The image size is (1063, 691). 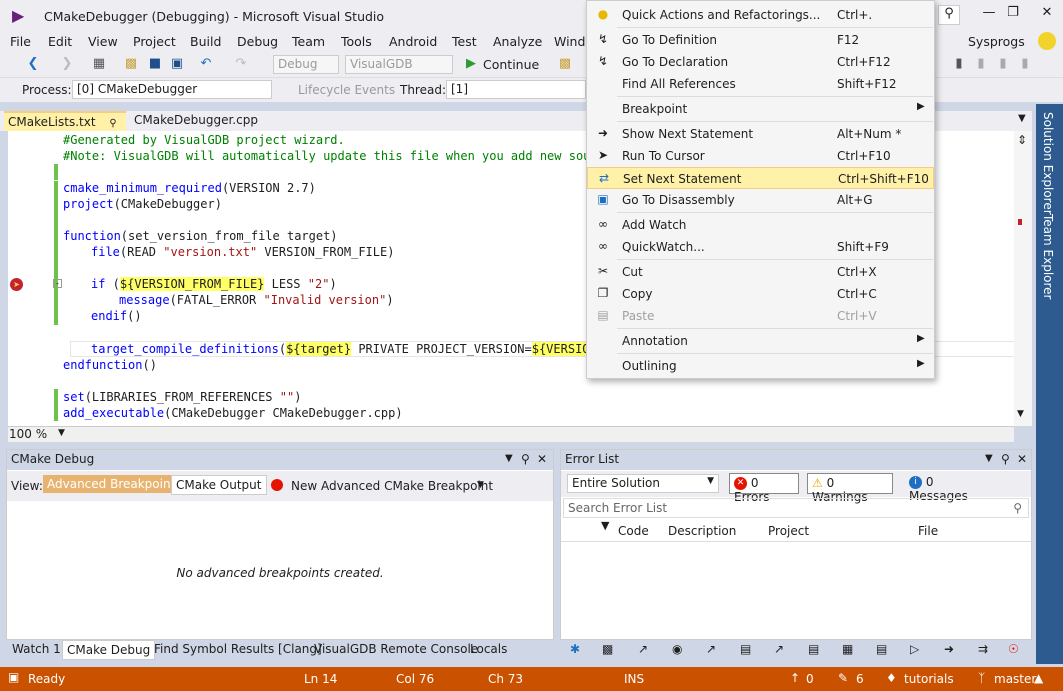 What do you see at coordinates (760, 62) in the screenshot?
I see `menu-item-go-to-declaration: ↯ Go To Declaration Ctrl+F12` at bounding box center [760, 62].